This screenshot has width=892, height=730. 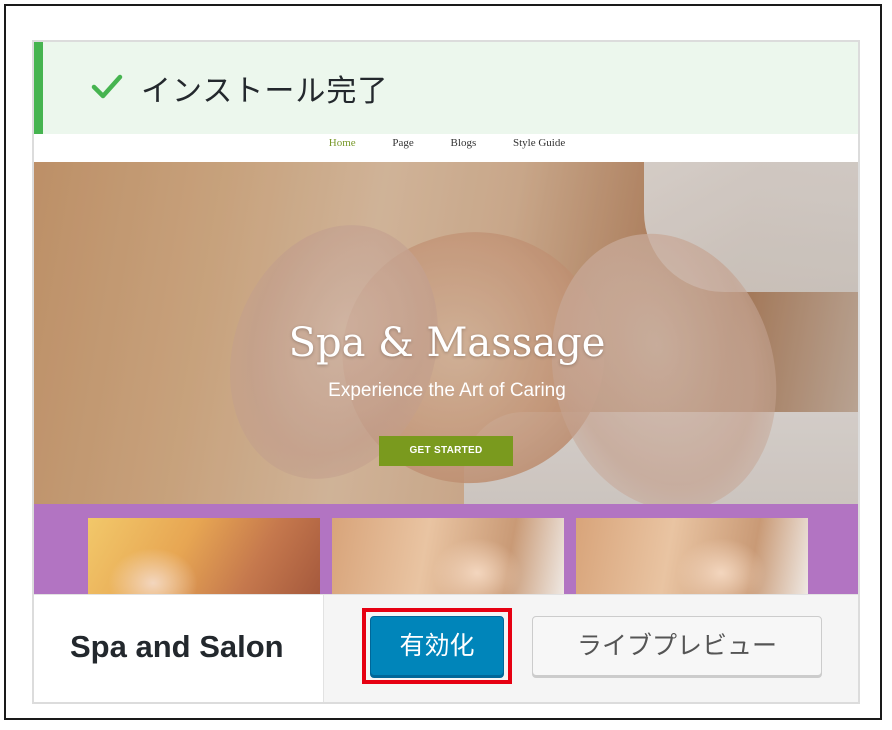 I want to click on hero-subtitle: Experience the Art of Caring, so click(x=447, y=390).